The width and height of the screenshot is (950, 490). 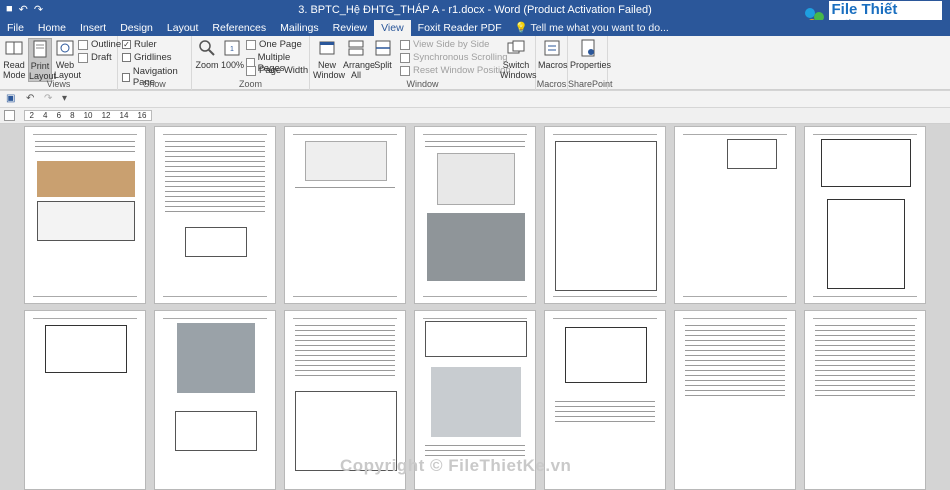 I want to click on properties-button: Properties, so click(x=590, y=54).